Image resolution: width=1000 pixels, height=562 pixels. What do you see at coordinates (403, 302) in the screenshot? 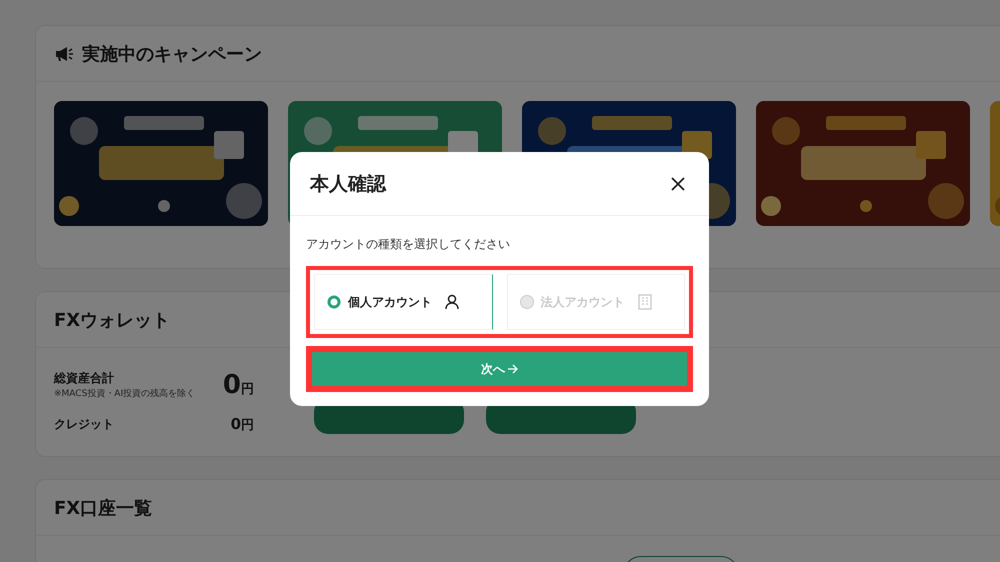
I see `account-type-option: 個人アカウント` at bounding box center [403, 302].